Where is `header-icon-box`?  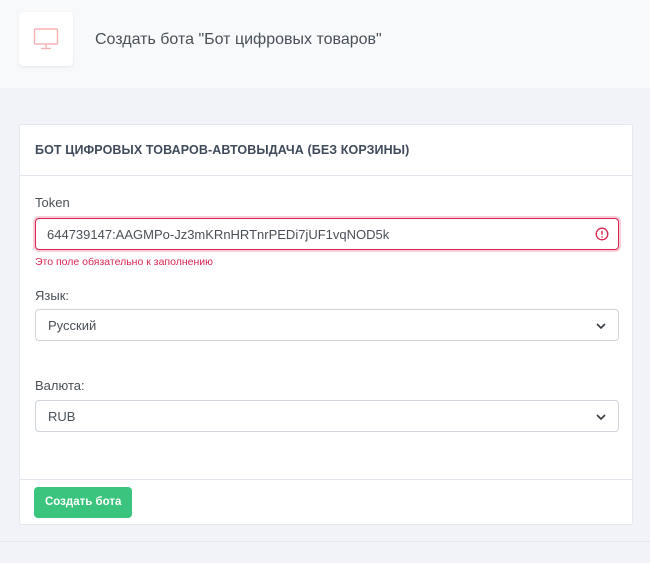 header-icon-box is located at coordinates (46, 39).